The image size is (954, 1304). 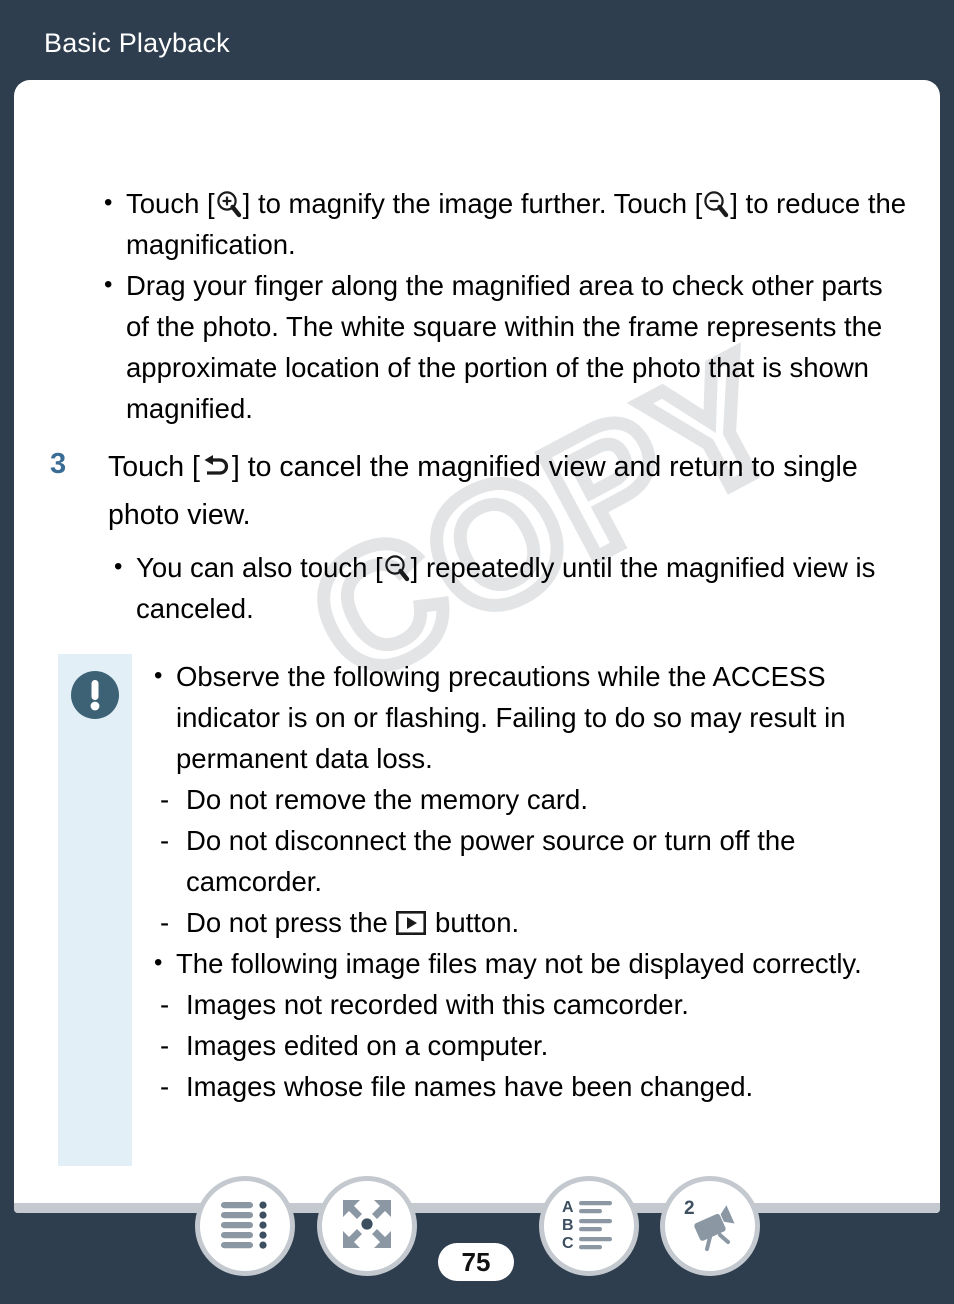 I want to click on camcorder-manual-button: 2, so click(x=710, y=1226).